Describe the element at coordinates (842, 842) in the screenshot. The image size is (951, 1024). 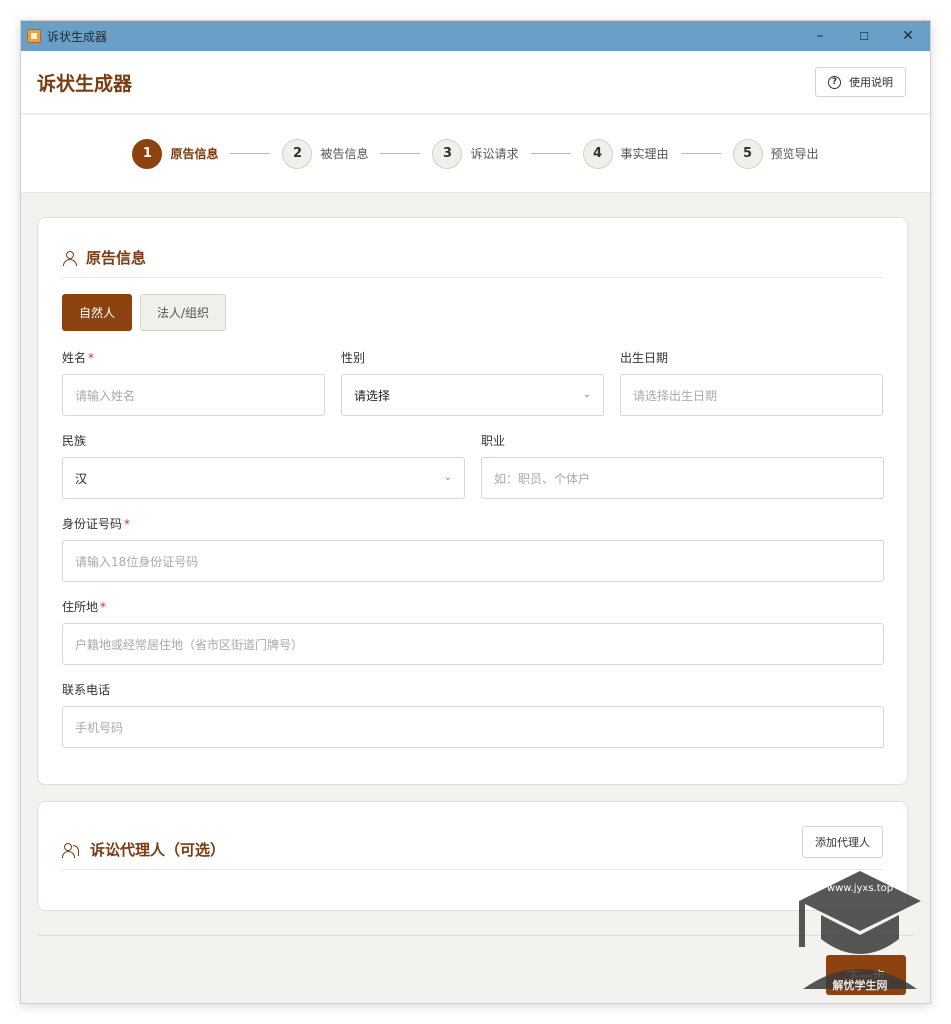
I see `add-agent-button: 添加代理人` at that location.